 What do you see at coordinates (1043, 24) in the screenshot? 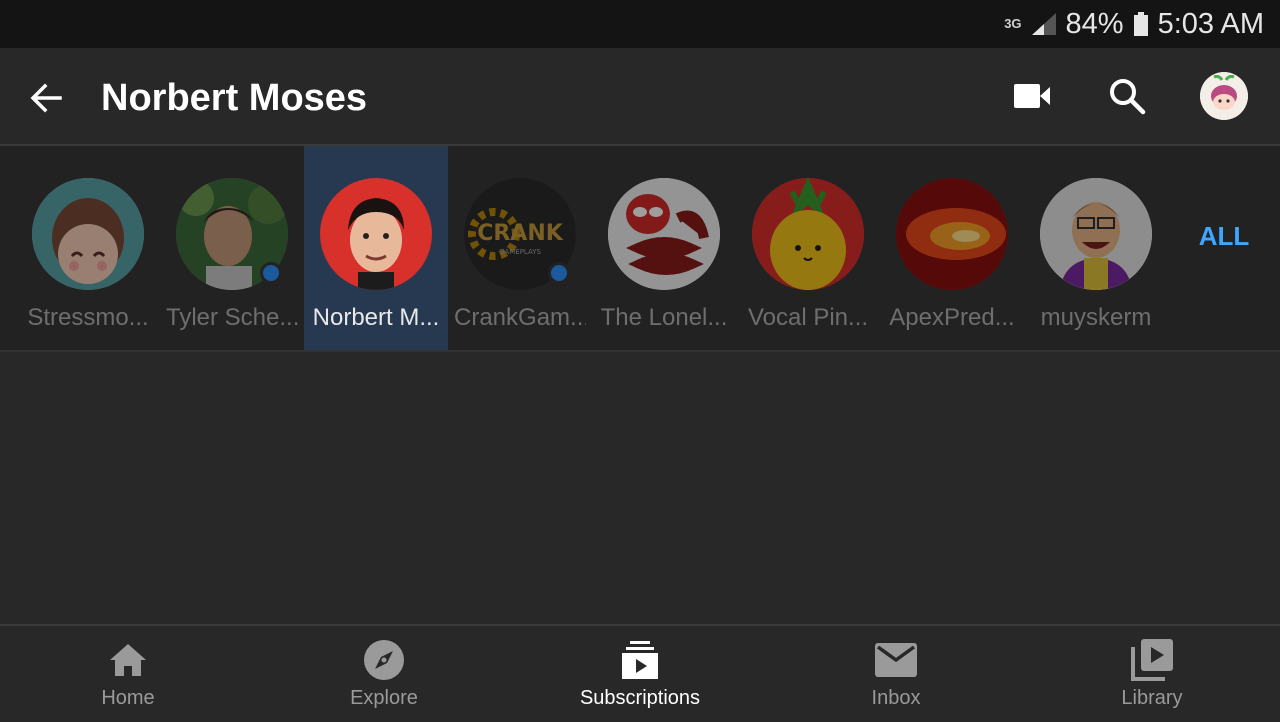
I see `signal-icon` at bounding box center [1043, 24].